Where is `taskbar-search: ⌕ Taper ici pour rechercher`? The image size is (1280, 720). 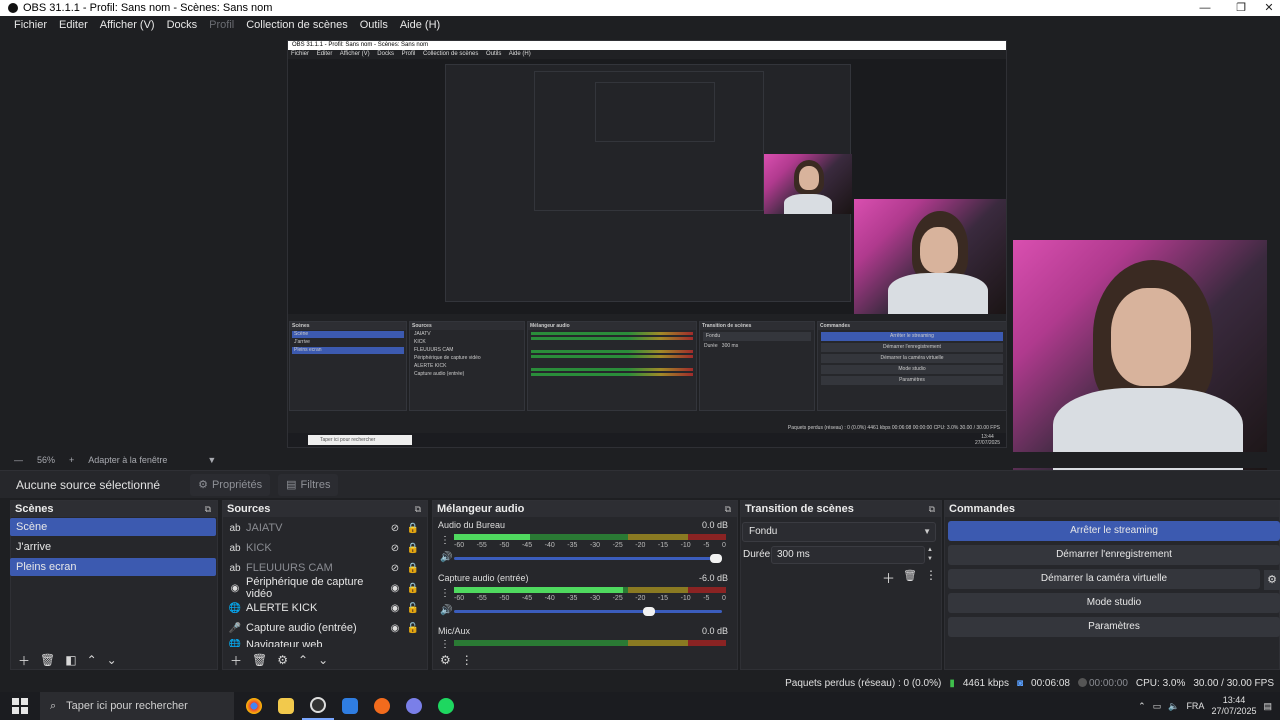
taskbar-search: ⌕ Taper ici pour rechercher is located at coordinates (137, 706).